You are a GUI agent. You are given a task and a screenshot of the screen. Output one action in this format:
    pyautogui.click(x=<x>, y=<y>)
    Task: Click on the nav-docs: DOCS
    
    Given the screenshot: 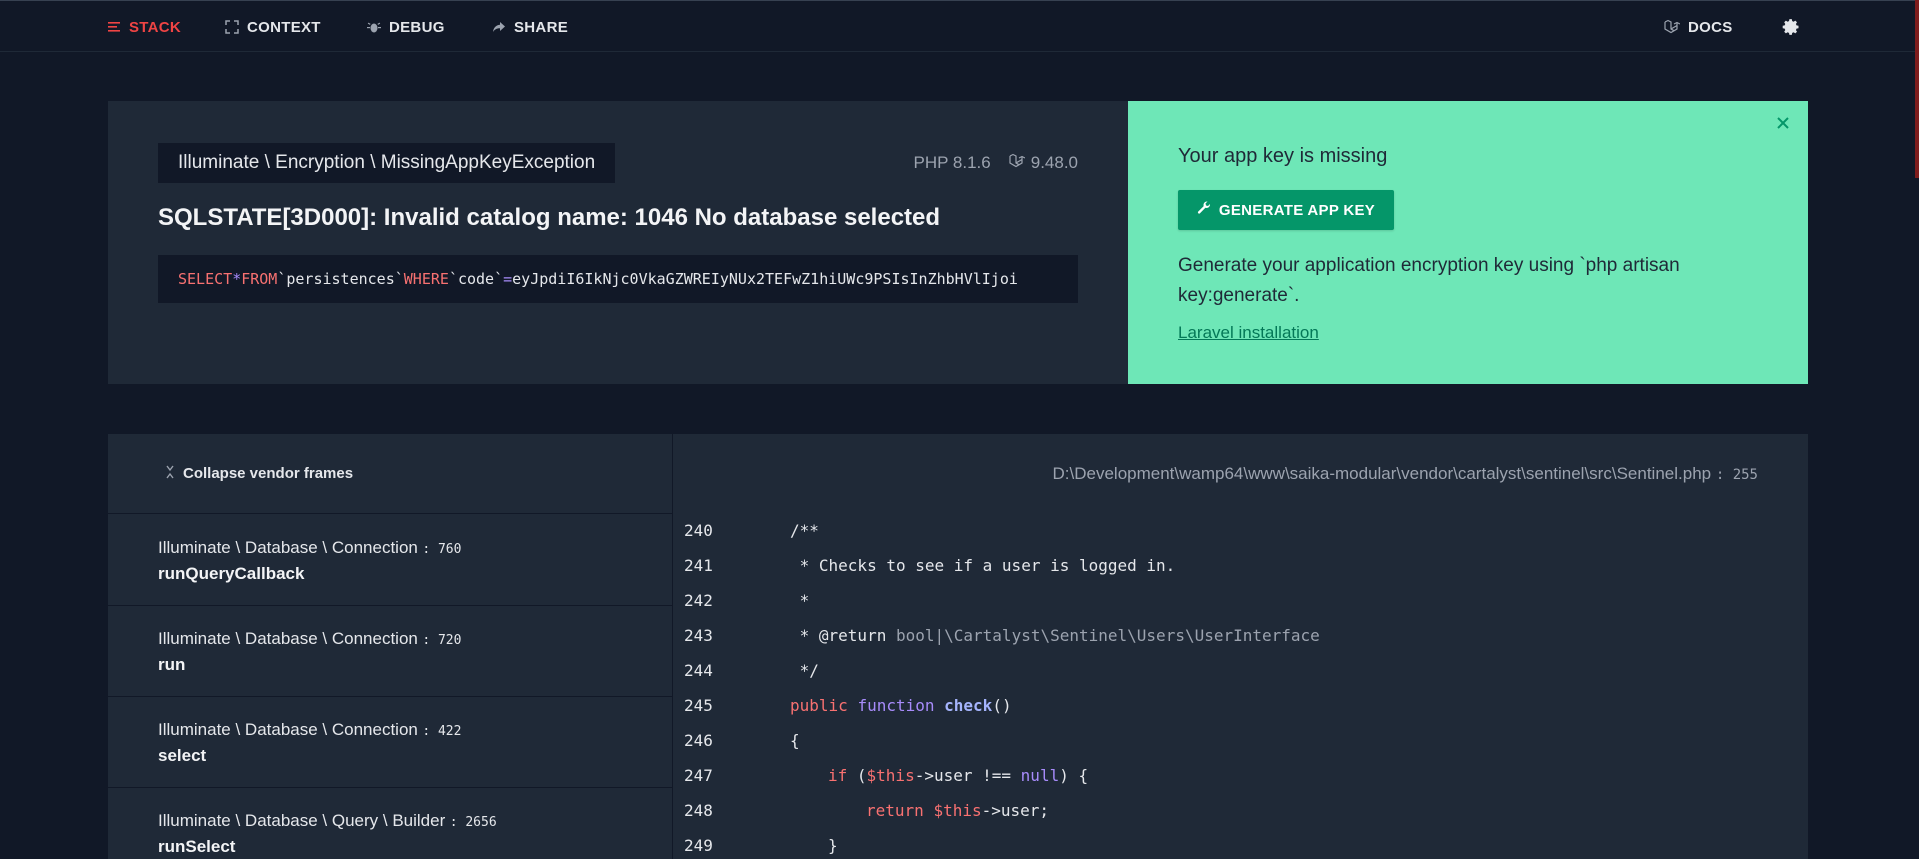 What is the action you would take?
    pyautogui.click(x=1698, y=27)
    